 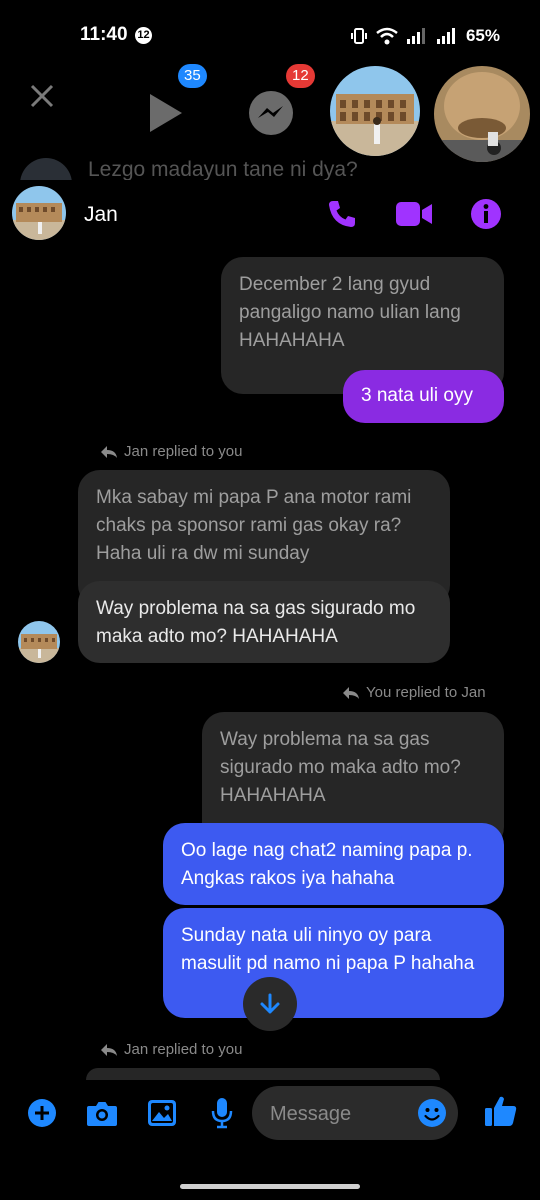 I want to click on quoted-message-partial, so click(x=263, y=1074).